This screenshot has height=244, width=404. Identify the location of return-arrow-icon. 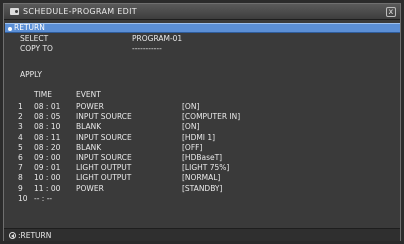
(12, 235).